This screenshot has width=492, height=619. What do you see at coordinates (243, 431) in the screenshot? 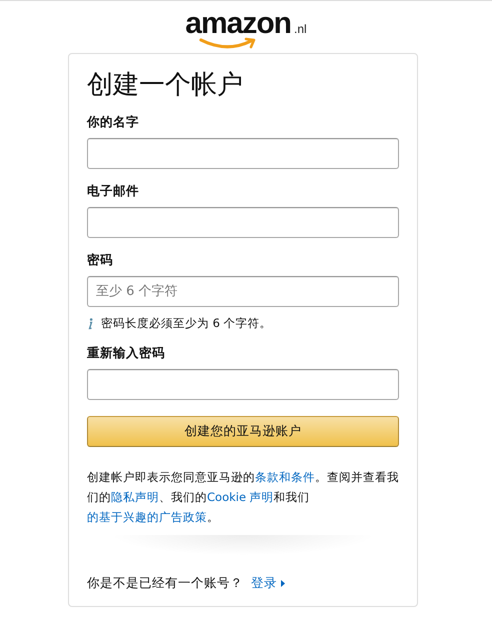
I see `create-account-button: 创建您的亚马逊账户` at bounding box center [243, 431].